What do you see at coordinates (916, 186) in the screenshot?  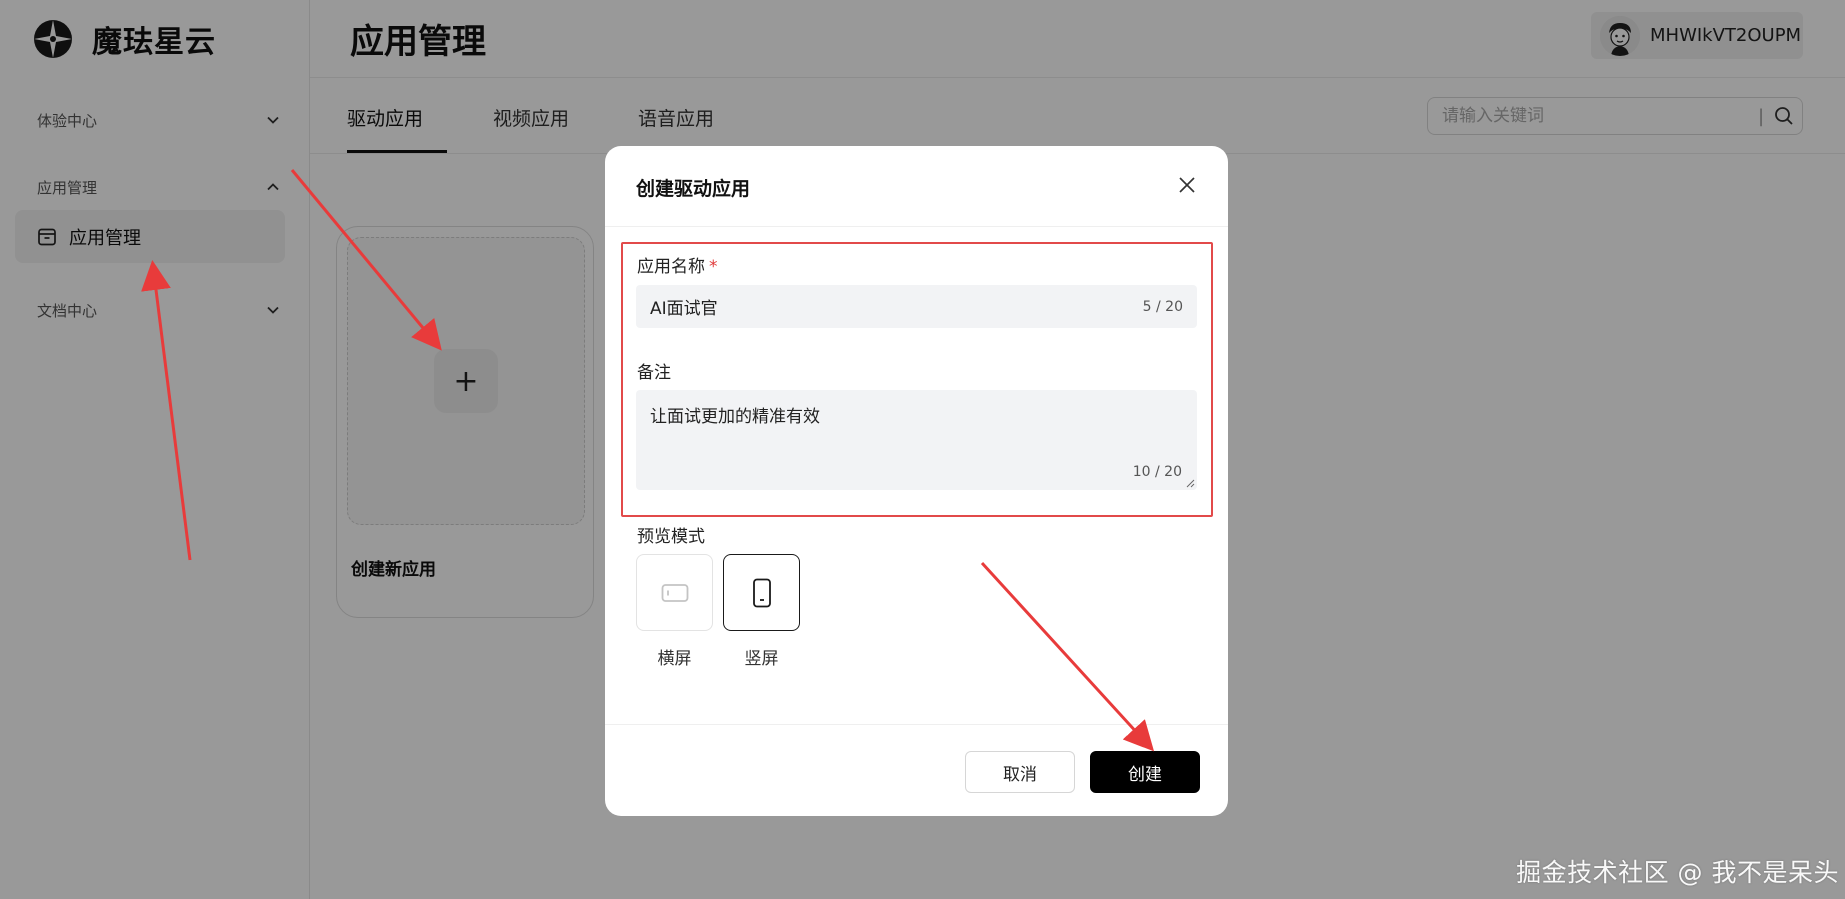 I see `dialog-header: 创建驱动应用` at bounding box center [916, 186].